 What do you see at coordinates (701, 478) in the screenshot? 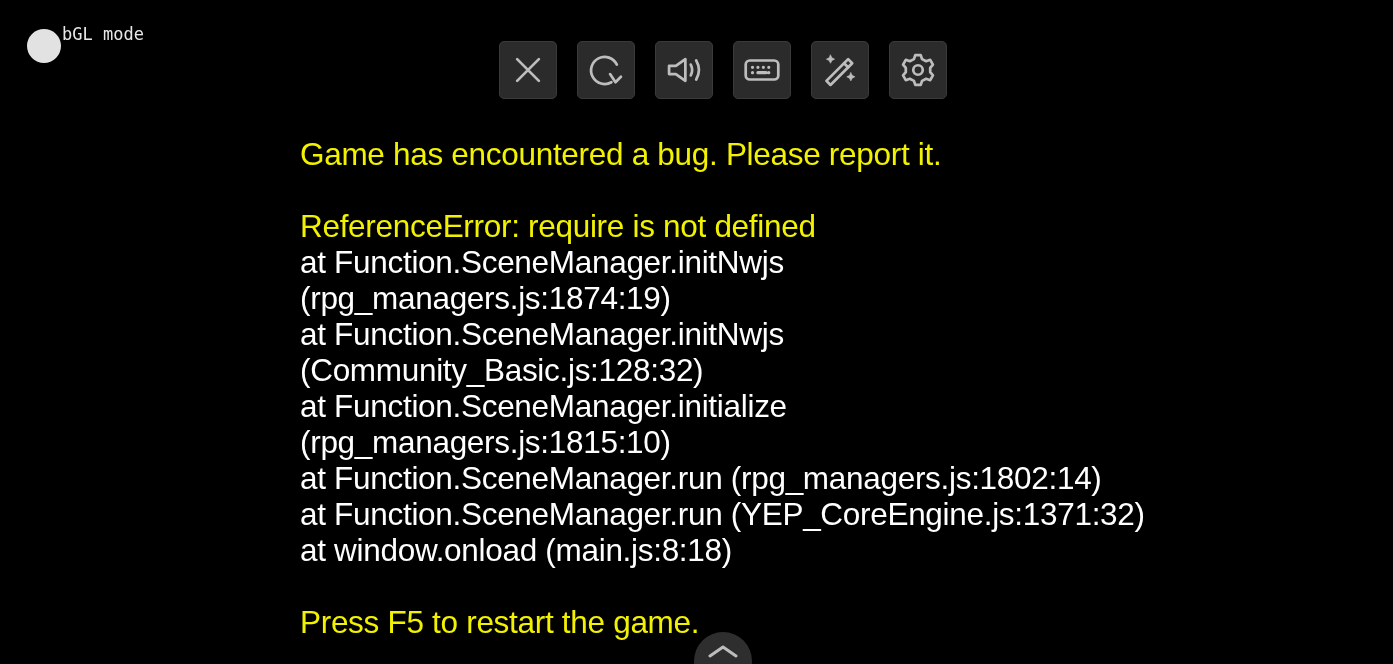
I see `stack-line: at Function.SceneManager.run (rpg_managers.js:1802:14)` at bounding box center [701, 478].